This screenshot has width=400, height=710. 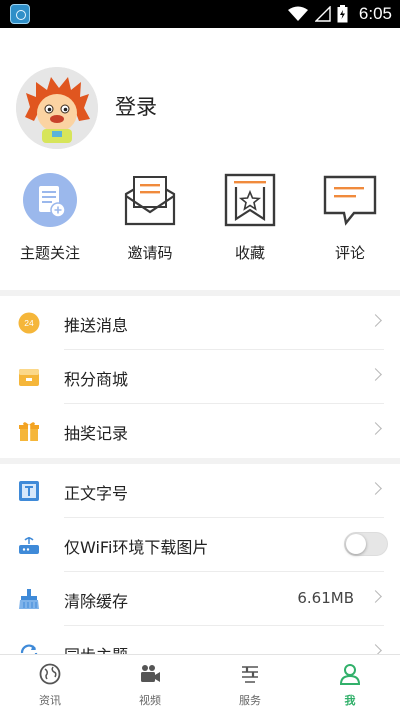 What do you see at coordinates (323, 14) in the screenshot?
I see `signal-icon` at bounding box center [323, 14].